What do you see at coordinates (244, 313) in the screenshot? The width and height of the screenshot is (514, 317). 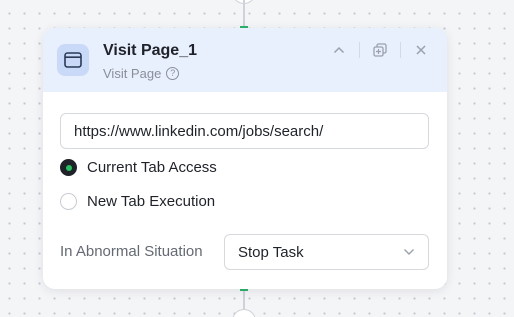 I see `bottom-connector-port` at bounding box center [244, 313].